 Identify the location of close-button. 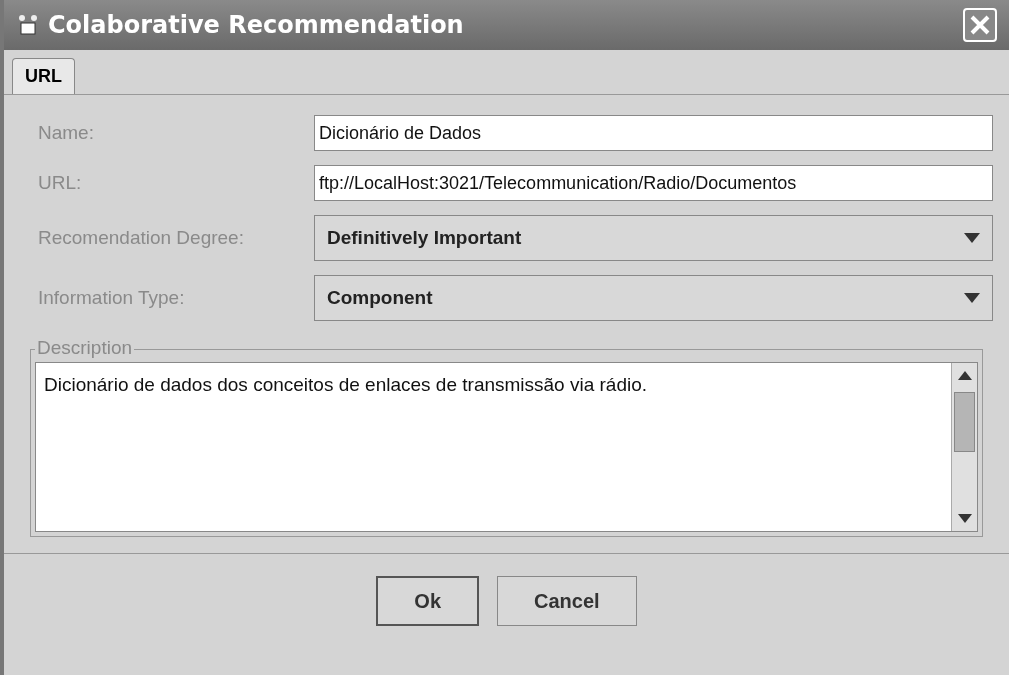
(980, 25).